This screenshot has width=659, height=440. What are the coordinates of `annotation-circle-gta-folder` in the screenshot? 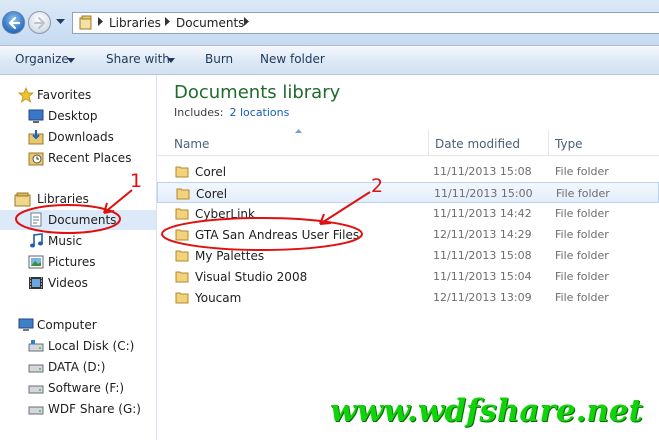 It's located at (262, 234).